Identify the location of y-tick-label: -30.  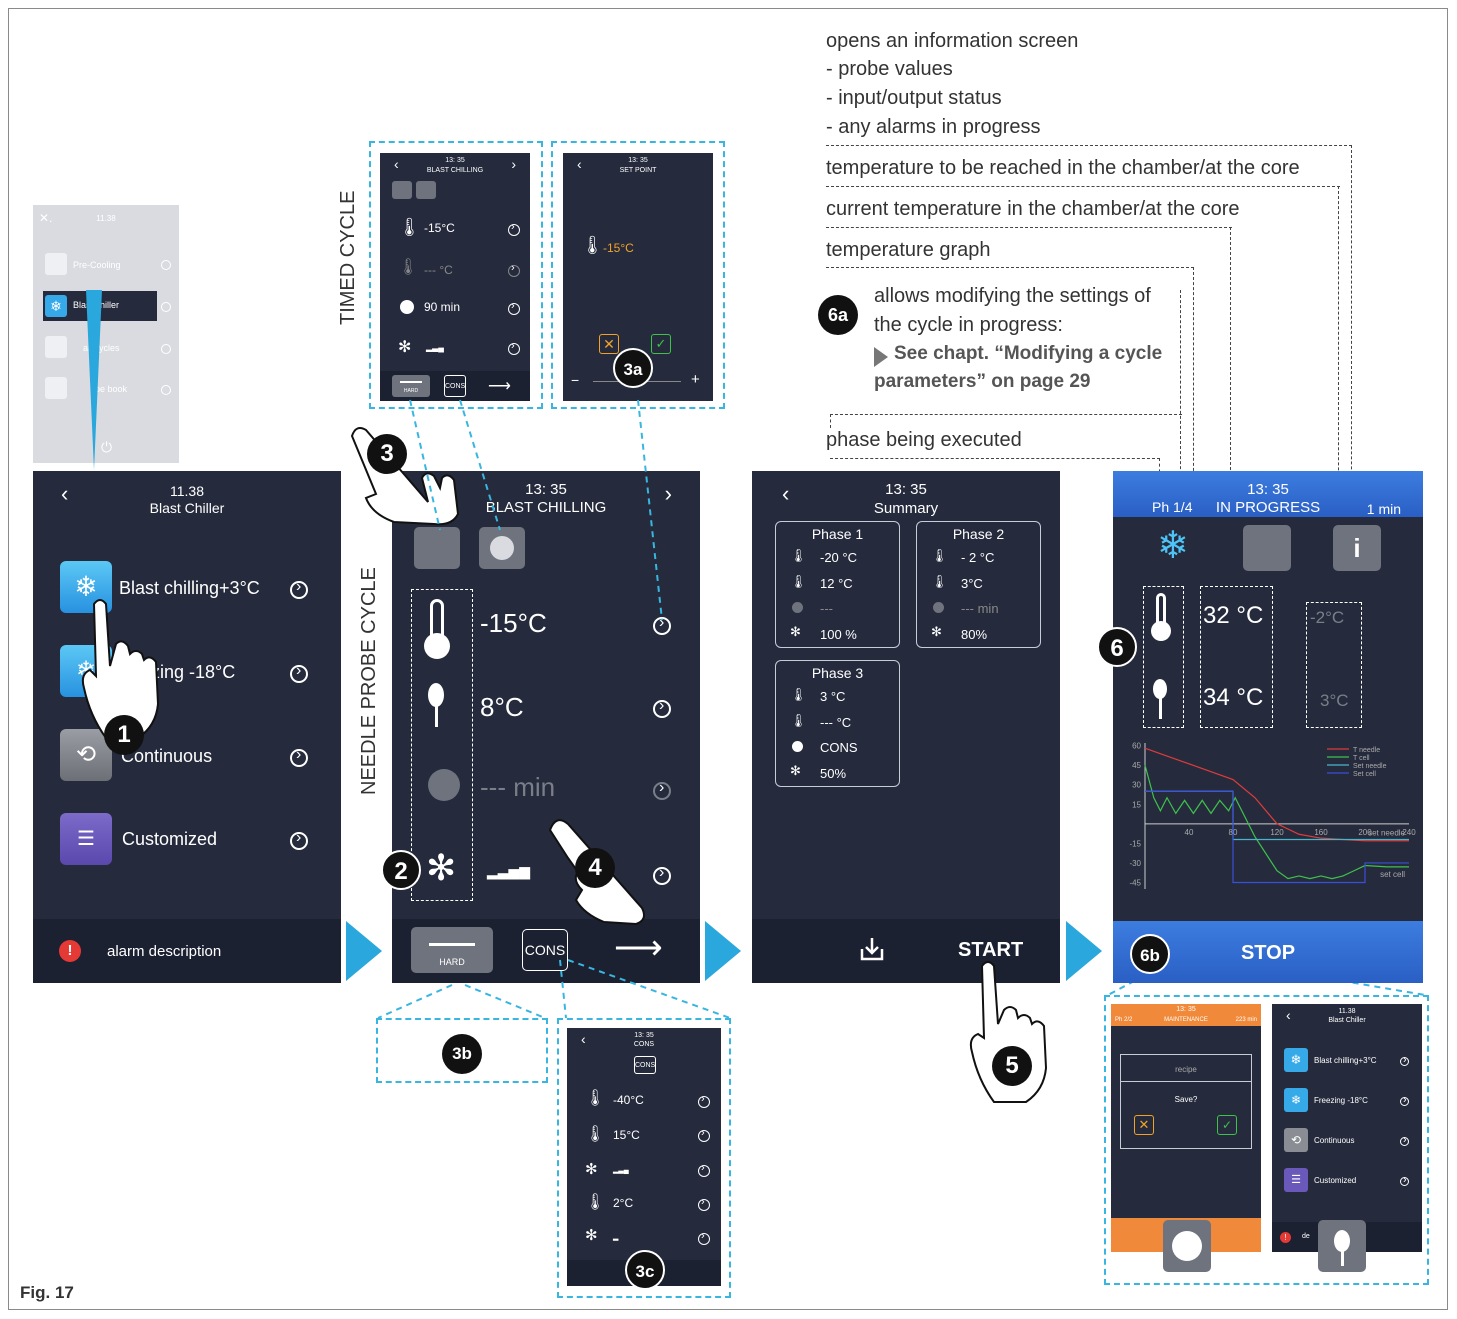
(1135, 863).